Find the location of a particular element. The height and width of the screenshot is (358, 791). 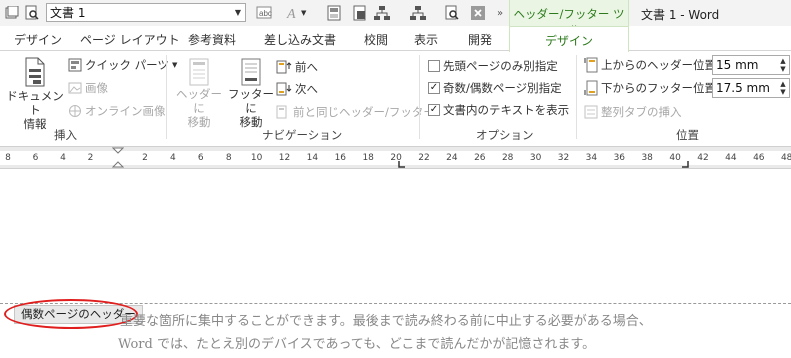

document-info-button: ドキュメント 情報 is located at coordinates (35, 94).